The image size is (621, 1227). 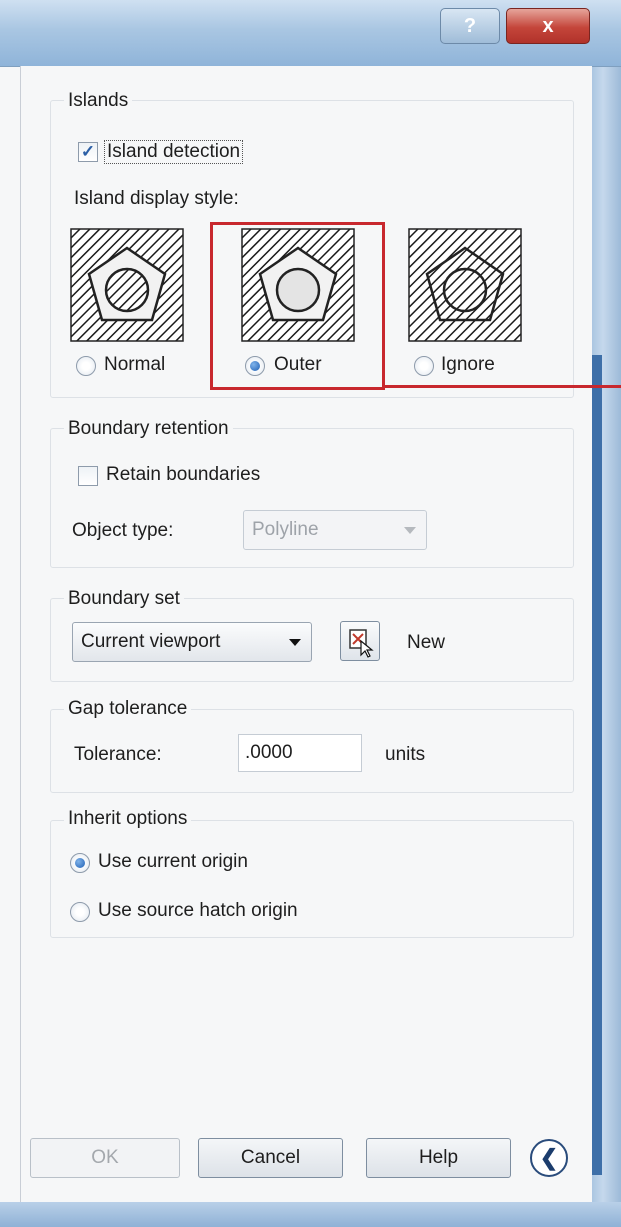 What do you see at coordinates (151, 641) in the screenshot?
I see `boundary-set-value: Current viewport` at bounding box center [151, 641].